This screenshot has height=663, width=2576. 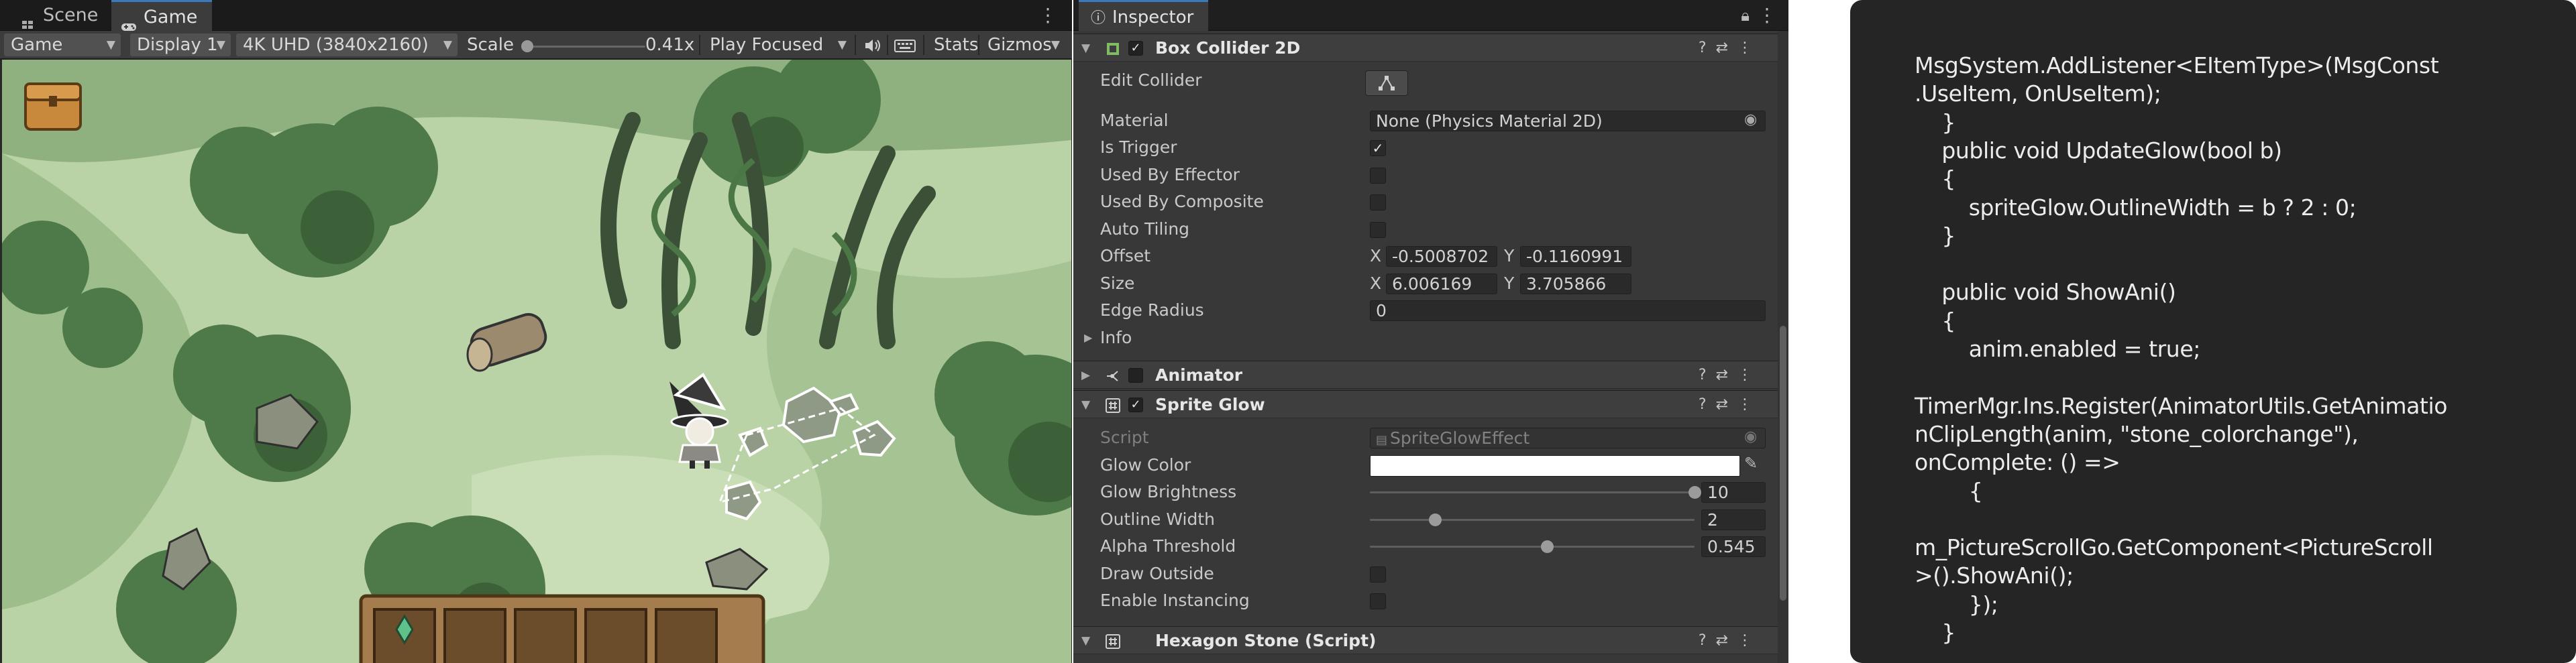 What do you see at coordinates (1135, 405) in the screenshot?
I see `sprite-glow-enabled-checkbox: ✓` at bounding box center [1135, 405].